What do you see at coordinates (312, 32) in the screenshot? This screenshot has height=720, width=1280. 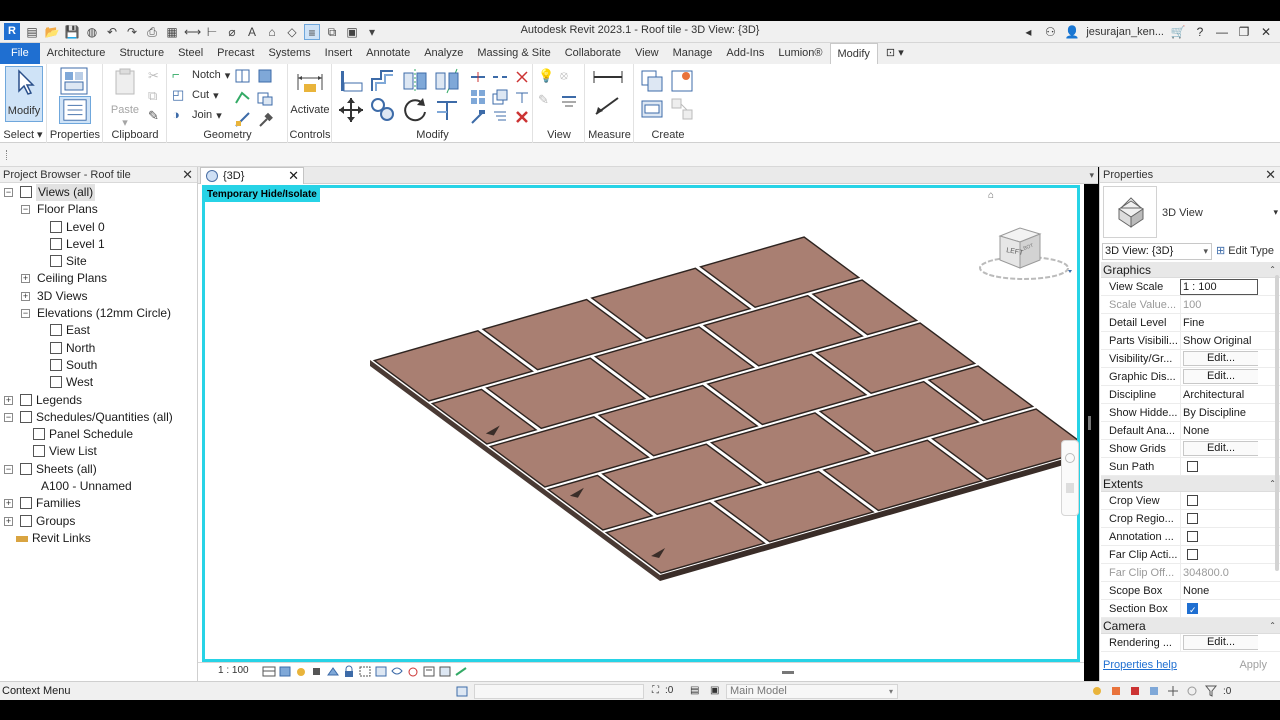 I see `thin-lines-icon: ≡` at bounding box center [312, 32].